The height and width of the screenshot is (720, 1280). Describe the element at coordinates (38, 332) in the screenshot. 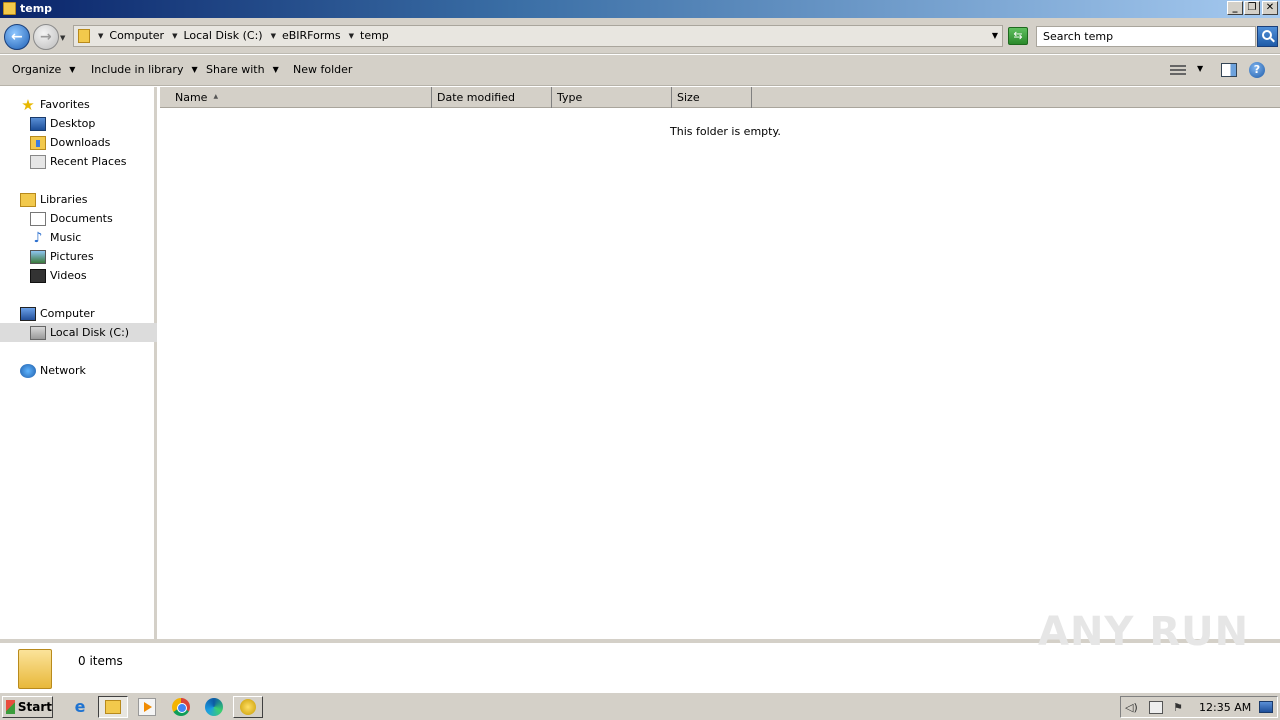

I see `local-disk-icon` at that location.